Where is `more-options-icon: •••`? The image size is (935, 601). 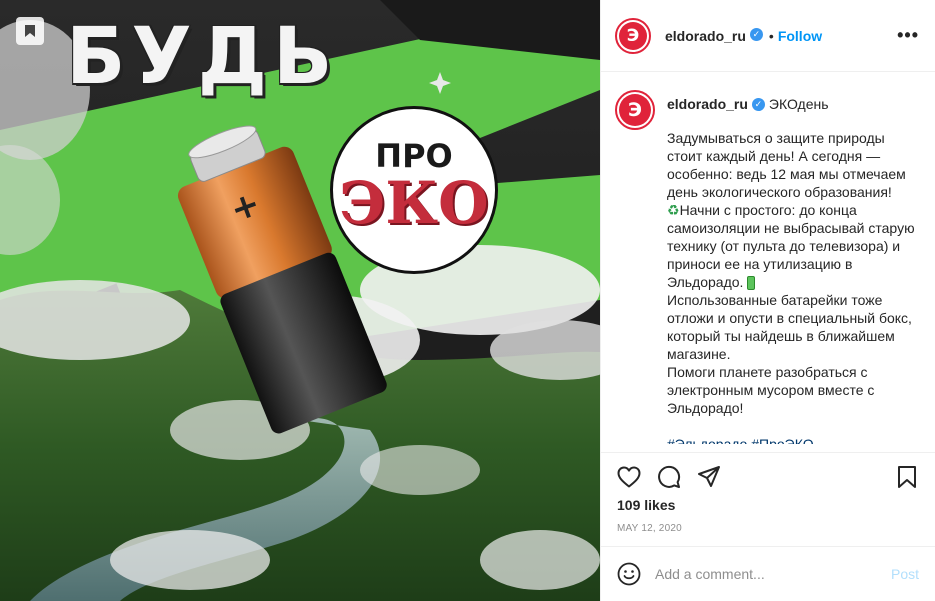 more-options-icon: ••• is located at coordinates (908, 35).